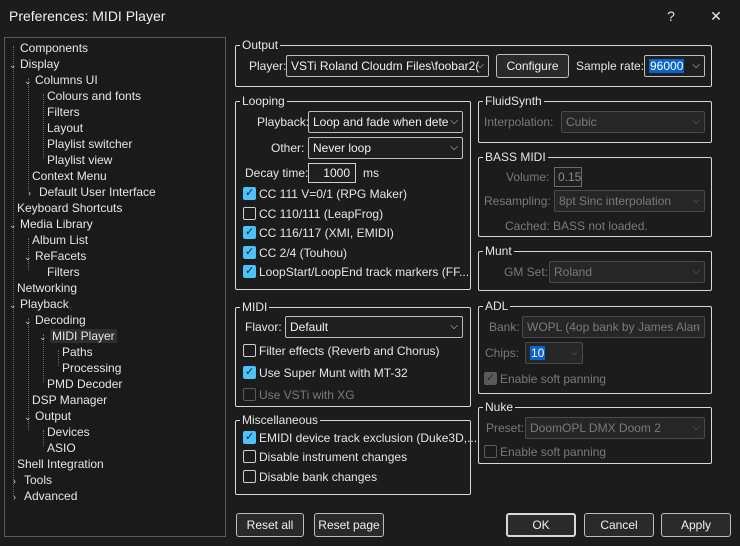  What do you see at coordinates (332, 173) in the screenshot?
I see `decay-time-input: 1000` at bounding box center [332, 173].